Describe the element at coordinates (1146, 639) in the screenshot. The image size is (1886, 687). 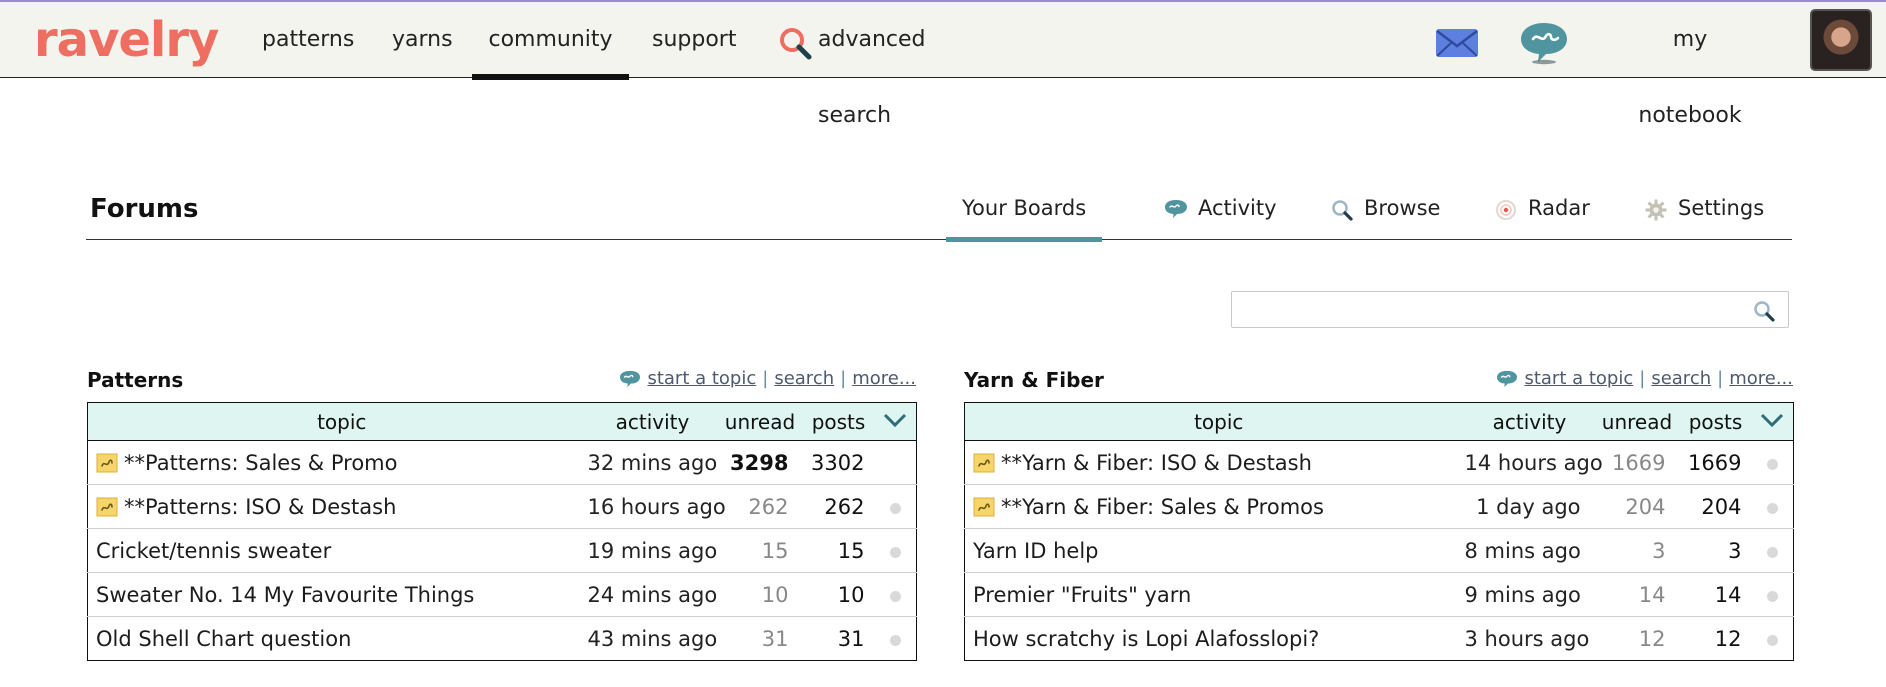
I see `topic-link: How scratchy is Lopi Alafosslopi?` at that location.